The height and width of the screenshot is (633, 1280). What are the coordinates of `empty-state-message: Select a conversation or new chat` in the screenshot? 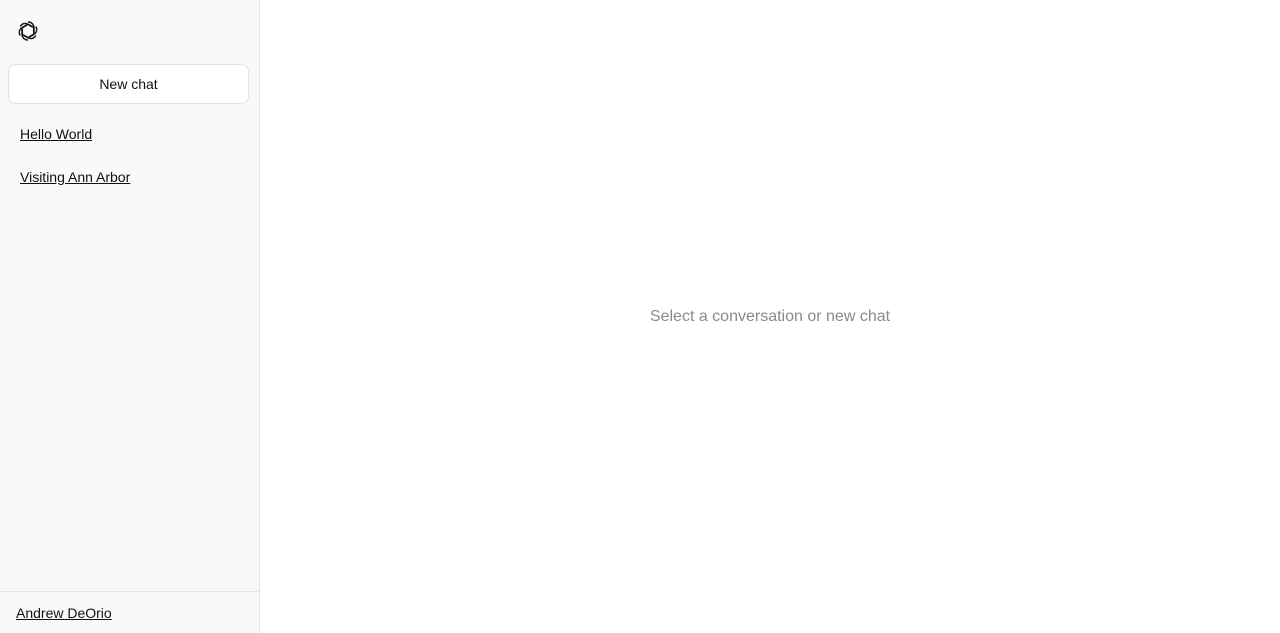 It's located at (770, 316).